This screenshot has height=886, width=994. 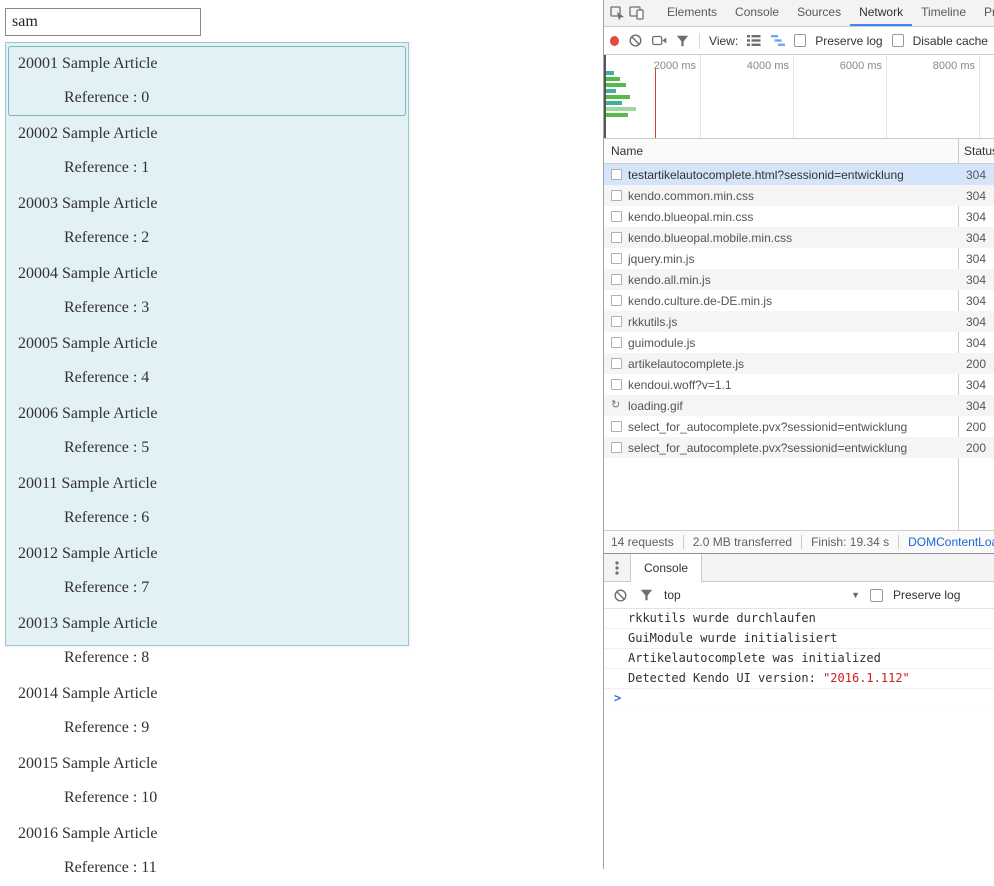 I want to click on network-request-row: jquery.min.js 304, so click(x=799, y=258).